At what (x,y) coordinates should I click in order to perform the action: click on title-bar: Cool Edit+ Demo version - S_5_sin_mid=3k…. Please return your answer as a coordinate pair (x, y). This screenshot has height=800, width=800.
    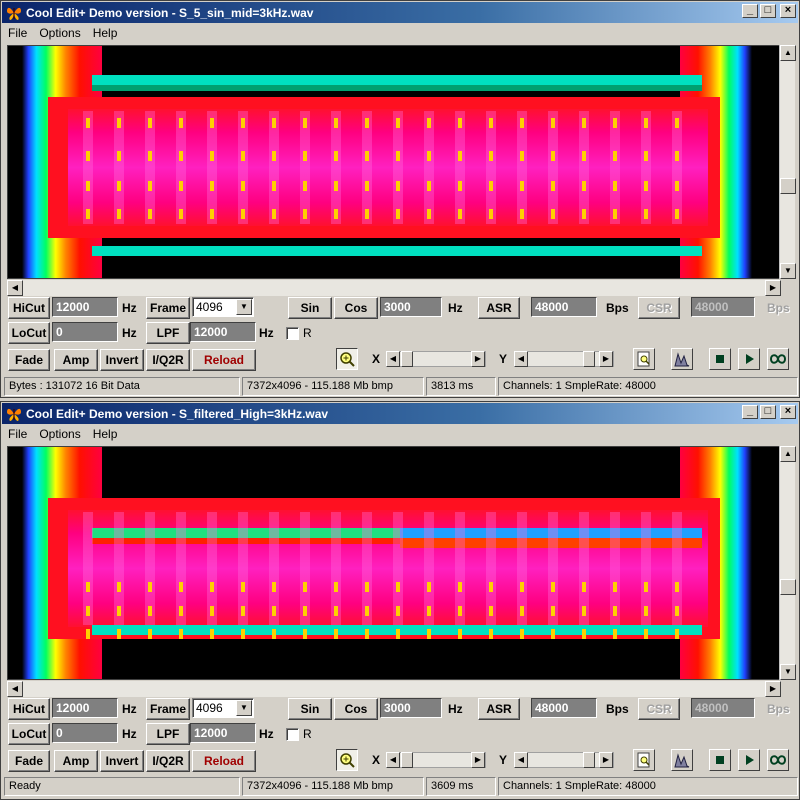
    Looking at the image, I should click on (400, 12).